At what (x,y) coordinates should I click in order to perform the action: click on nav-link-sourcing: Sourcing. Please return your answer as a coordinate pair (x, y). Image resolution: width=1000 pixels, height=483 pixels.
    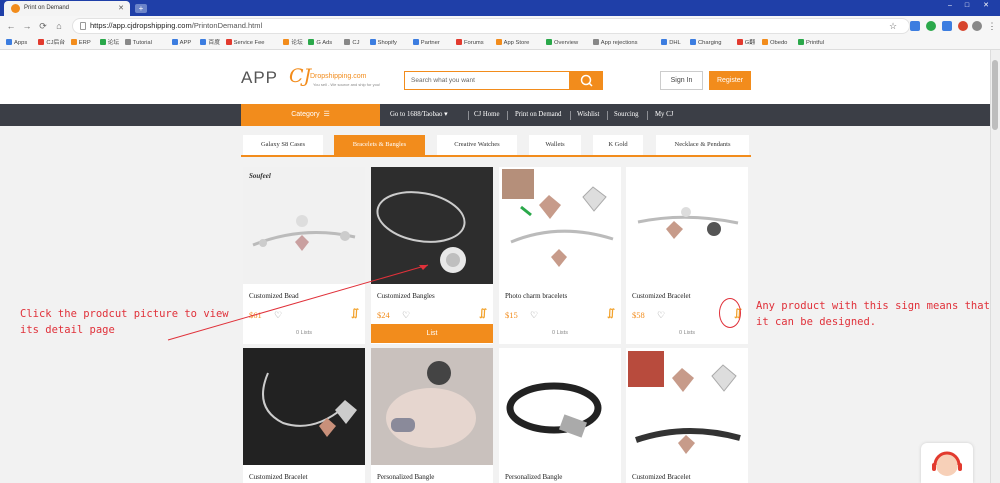
    Looking at the image, I should click on (626, 115).